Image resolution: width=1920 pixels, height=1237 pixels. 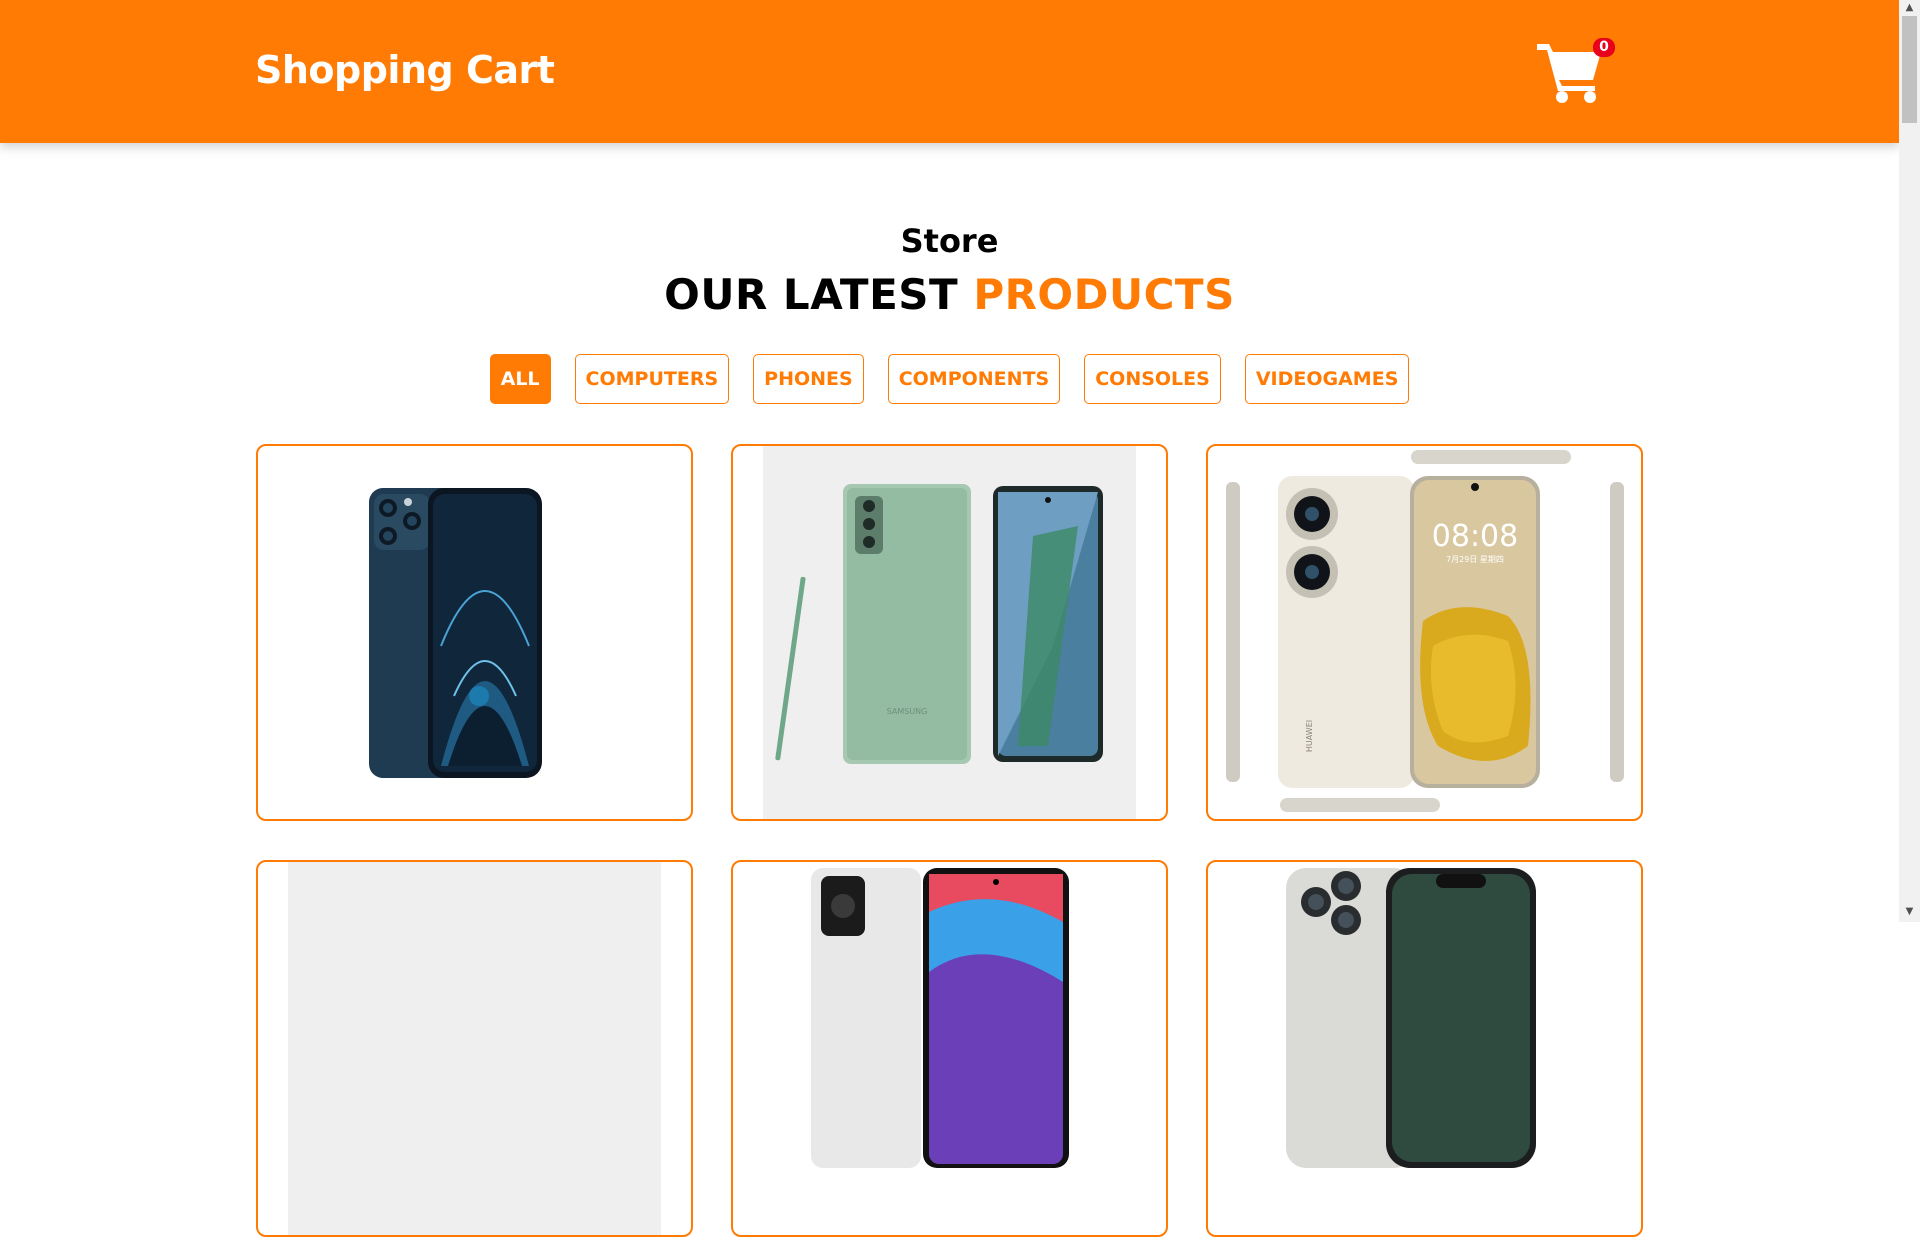 What do you see at coordinates (1604, 47) in the screenshot?
I see `cart-count-badge: 0` at bounding box center [1604, 47].